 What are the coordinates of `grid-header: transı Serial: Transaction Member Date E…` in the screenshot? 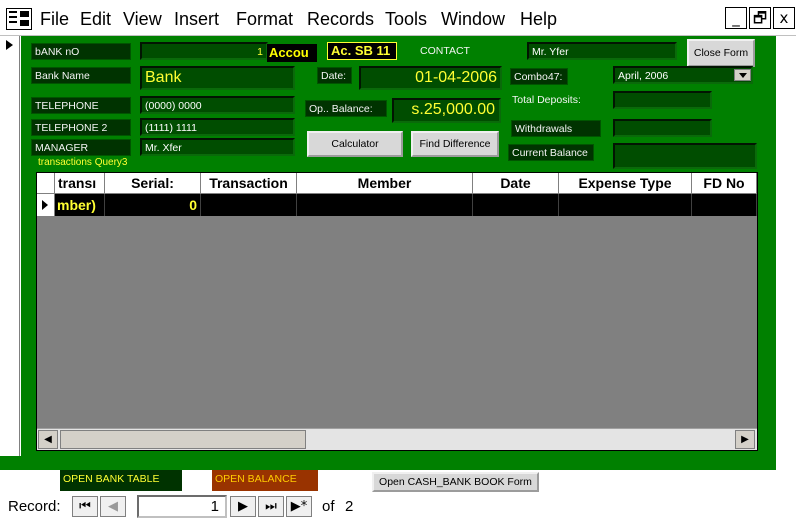 It's located at (397, 183).